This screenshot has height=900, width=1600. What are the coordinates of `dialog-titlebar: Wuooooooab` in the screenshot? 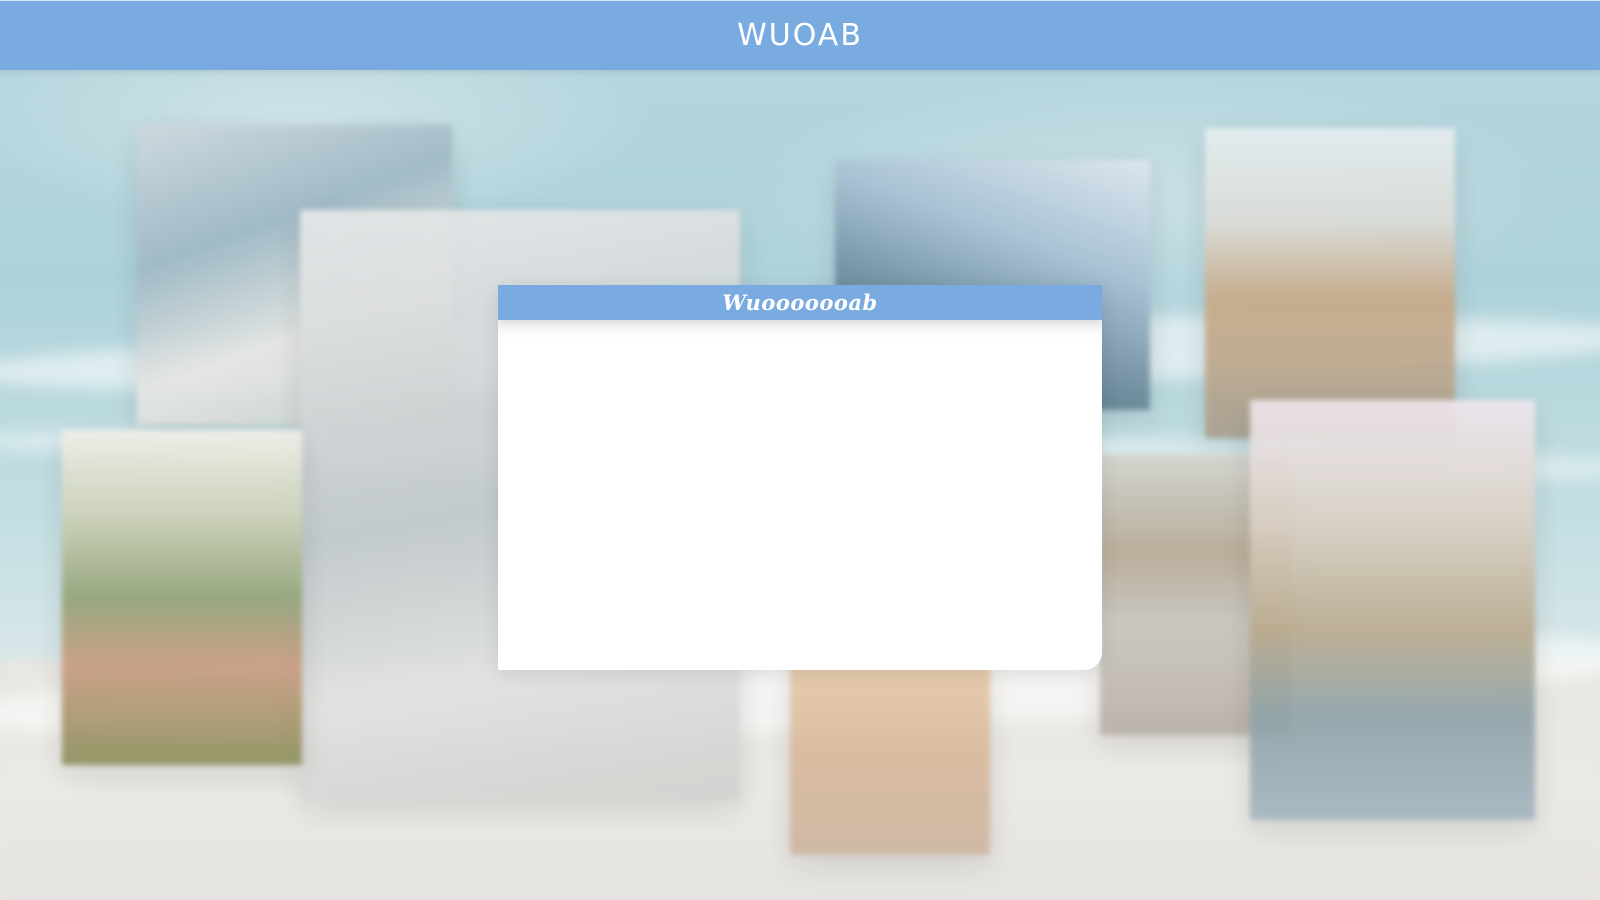 It's located at (800, 302).